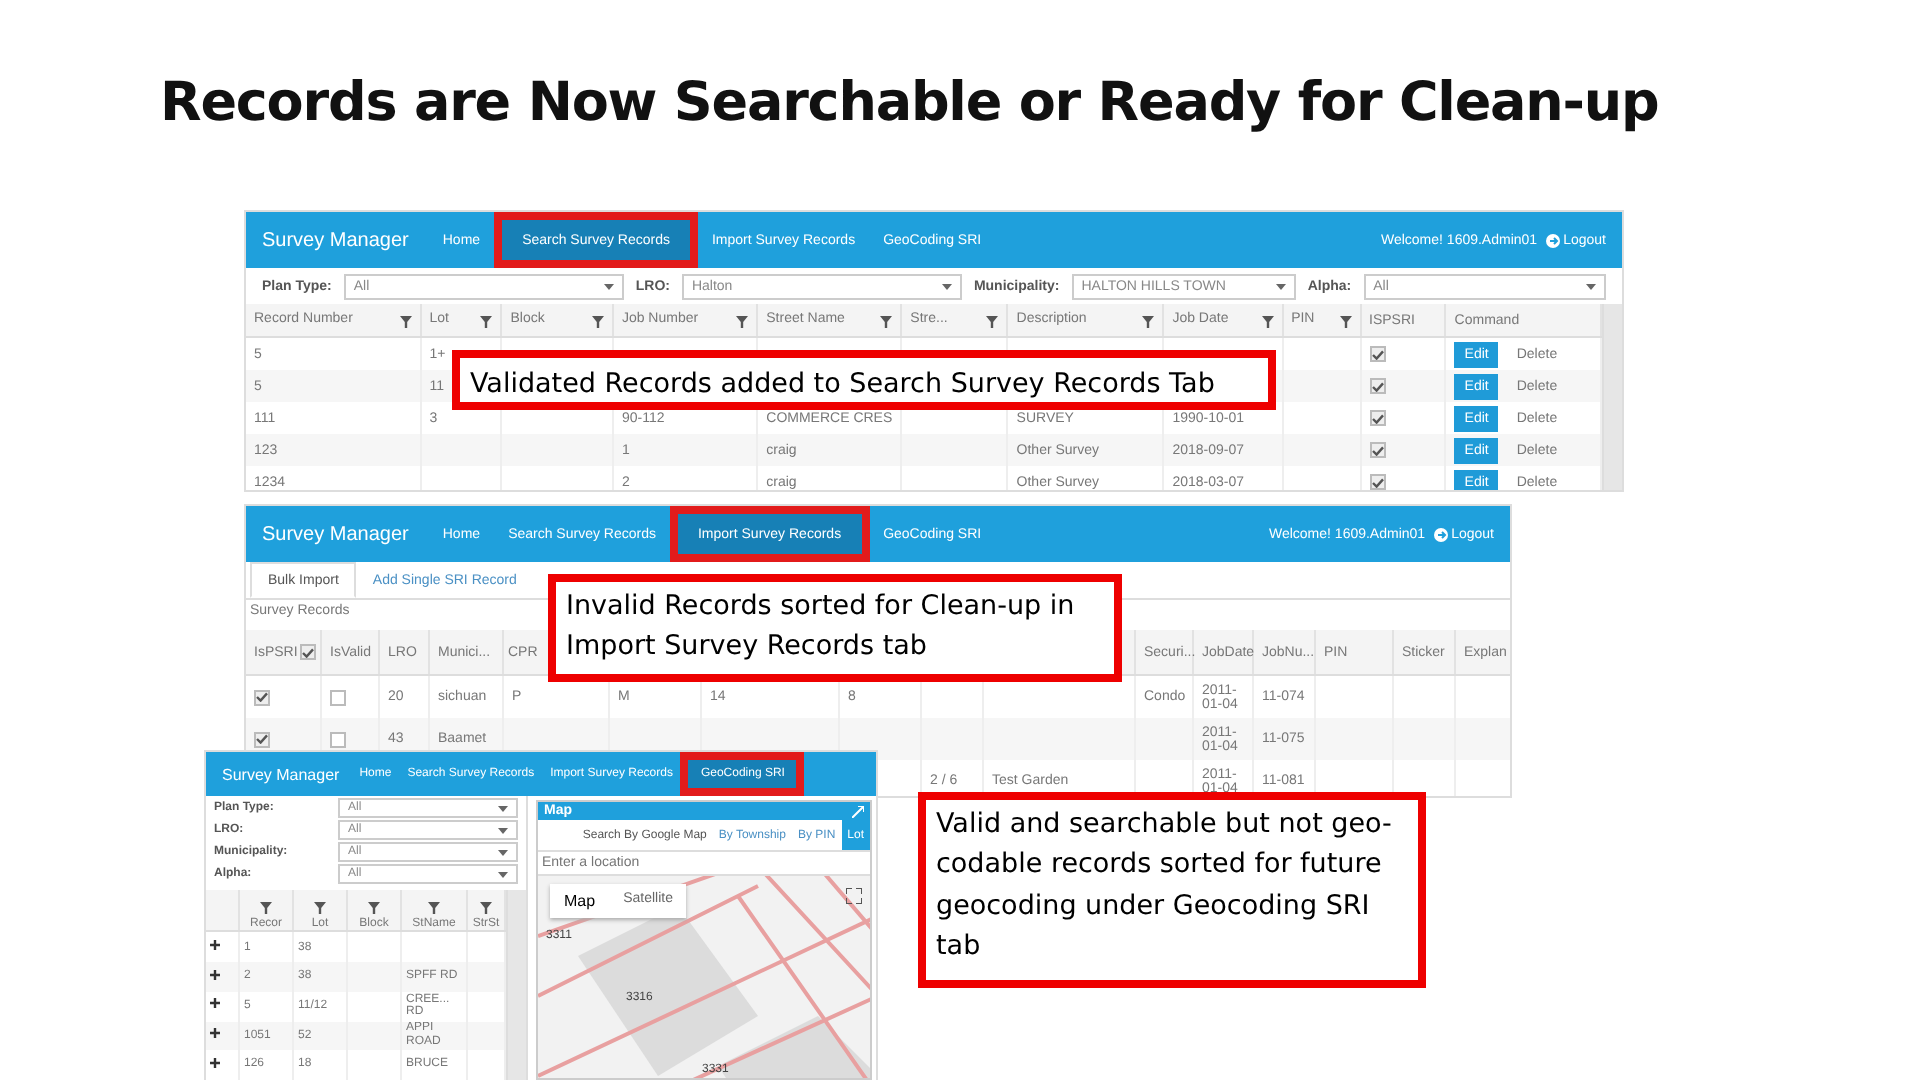 The width and height of the screenshot is (1920, 1080). I want to click on callout-box: Invalid Records sorted for Clean-up in Import Survey Records tab, so click(835, 628).